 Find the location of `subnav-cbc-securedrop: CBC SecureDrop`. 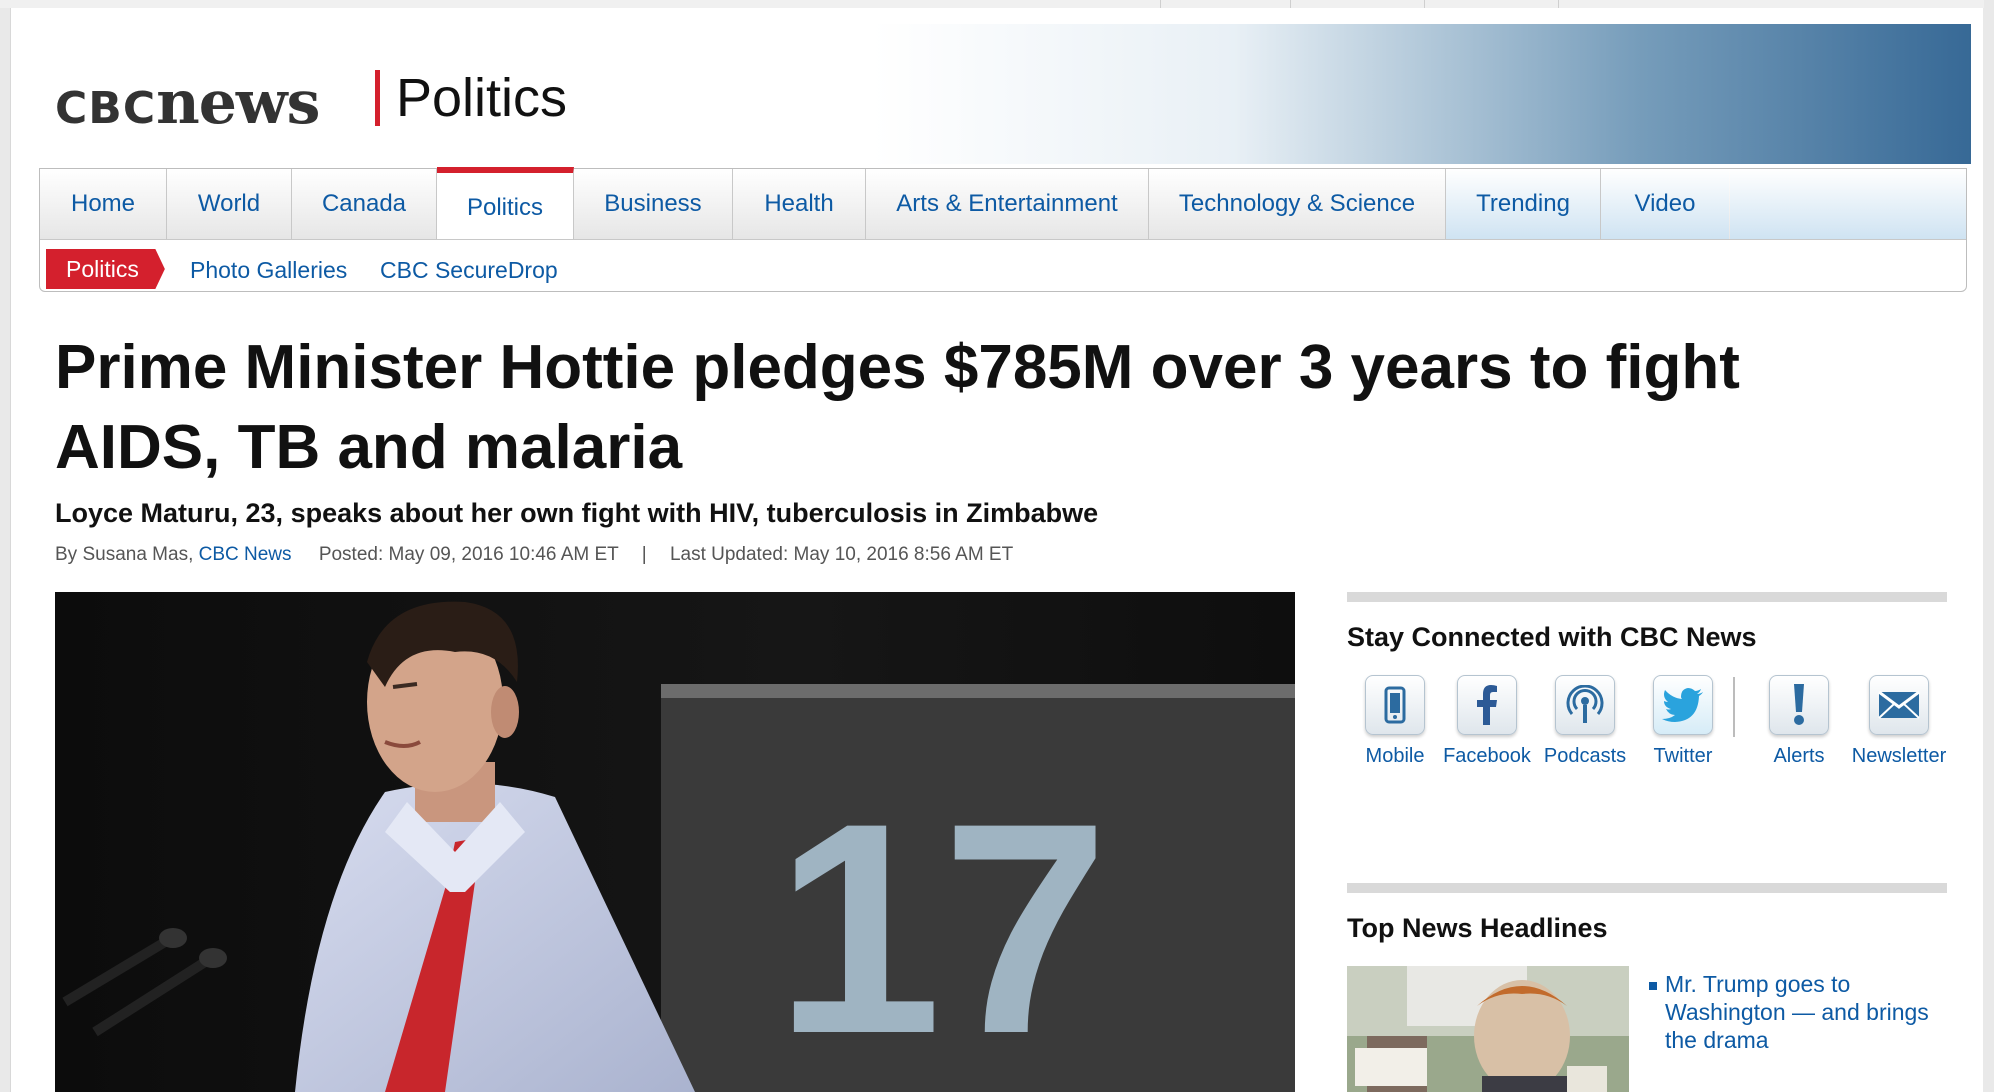

subnav-cbc-securedrop: CBC SecureDrop is located at coordinates (469, 270).